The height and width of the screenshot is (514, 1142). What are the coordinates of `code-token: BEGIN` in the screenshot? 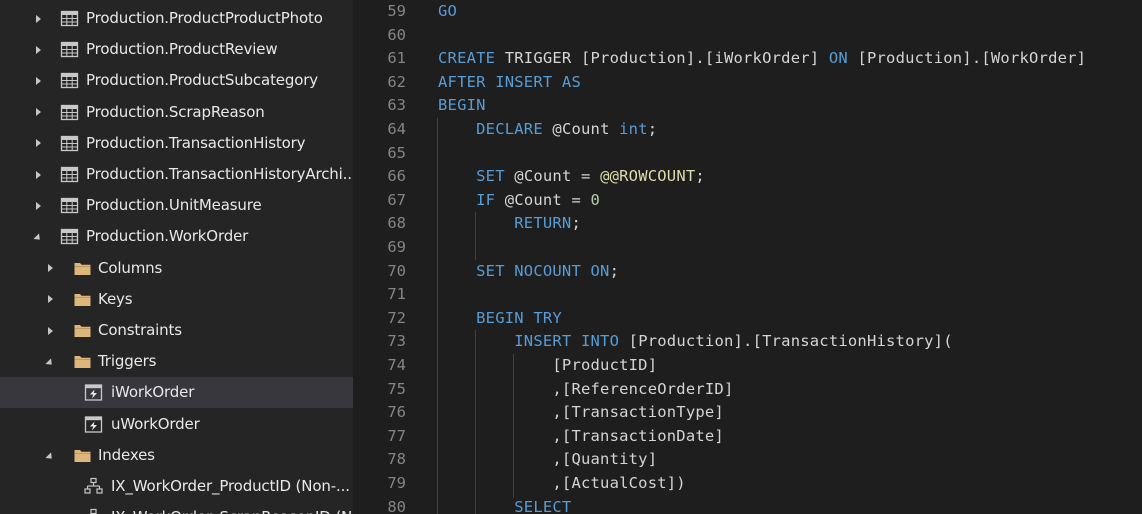 It's located at (462, 105).